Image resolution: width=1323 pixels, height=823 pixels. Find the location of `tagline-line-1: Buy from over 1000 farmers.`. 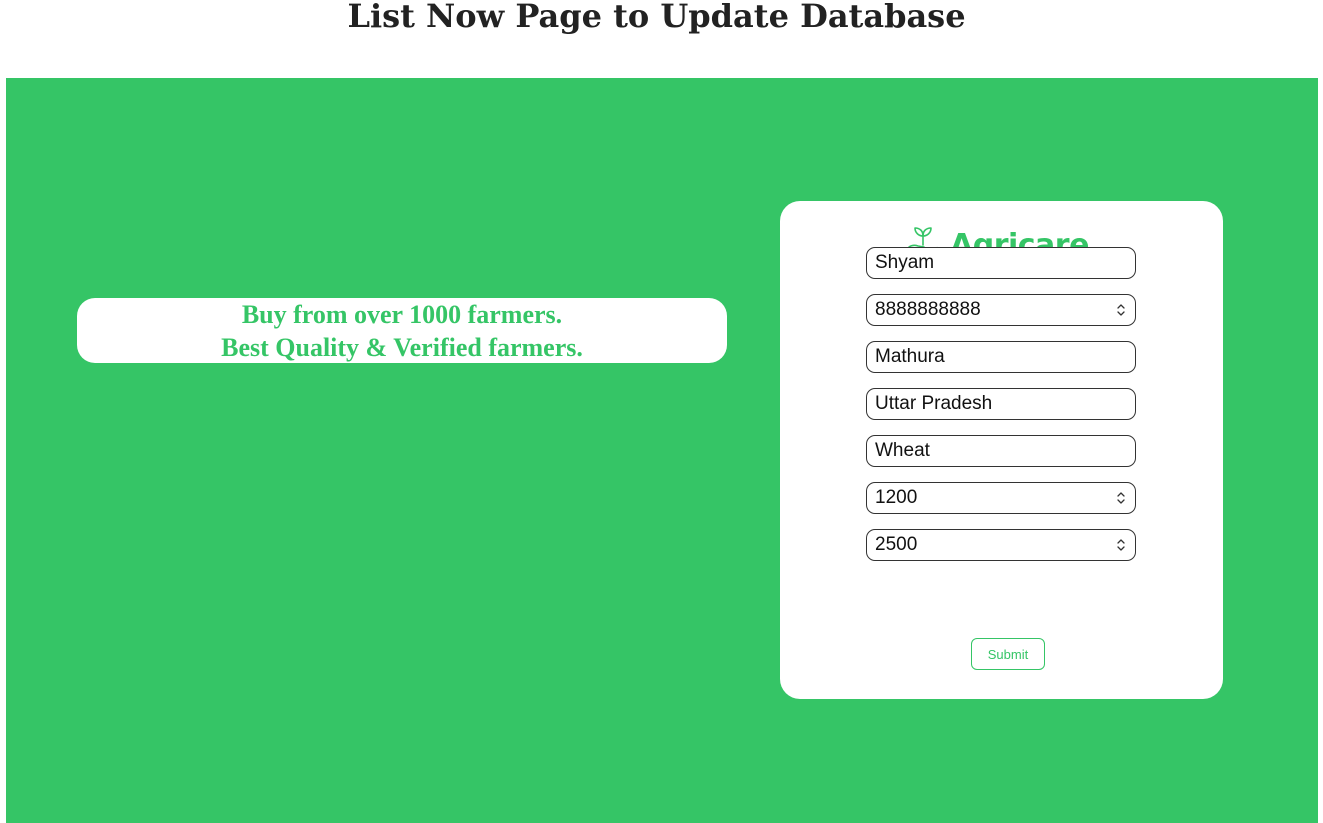

tagline-line-1: Buy from over 1000 farmers. is located at coordinates (402, 314).